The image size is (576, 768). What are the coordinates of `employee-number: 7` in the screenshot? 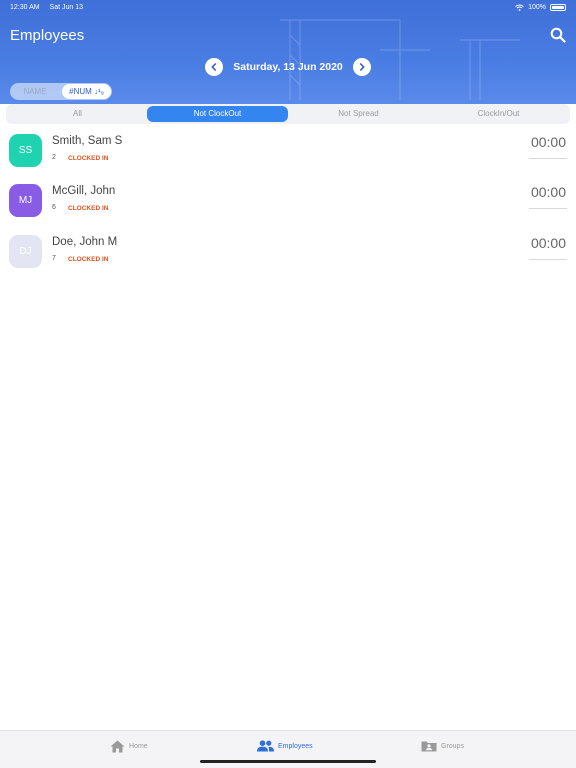 It's located at (54, 258).